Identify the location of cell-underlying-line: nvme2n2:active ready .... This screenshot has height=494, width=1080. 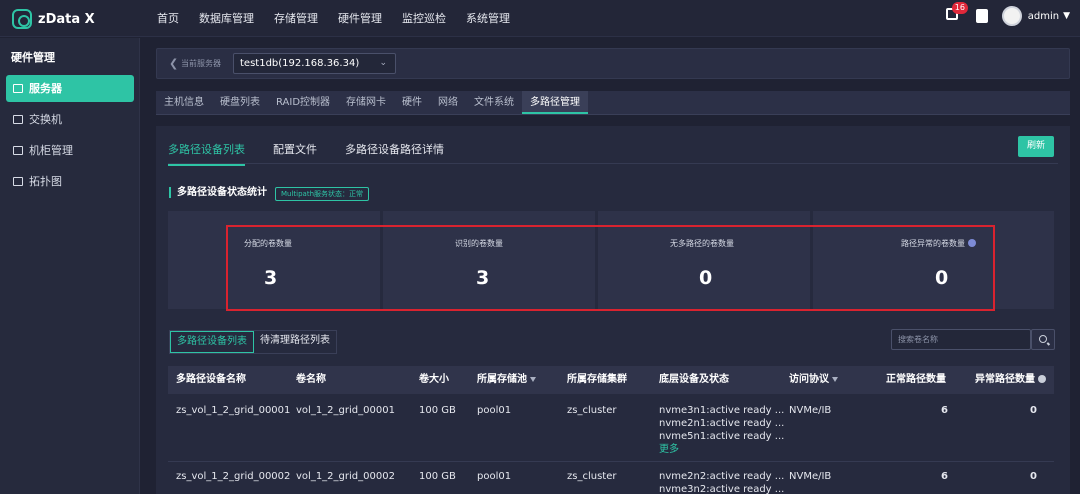
(722, 476).